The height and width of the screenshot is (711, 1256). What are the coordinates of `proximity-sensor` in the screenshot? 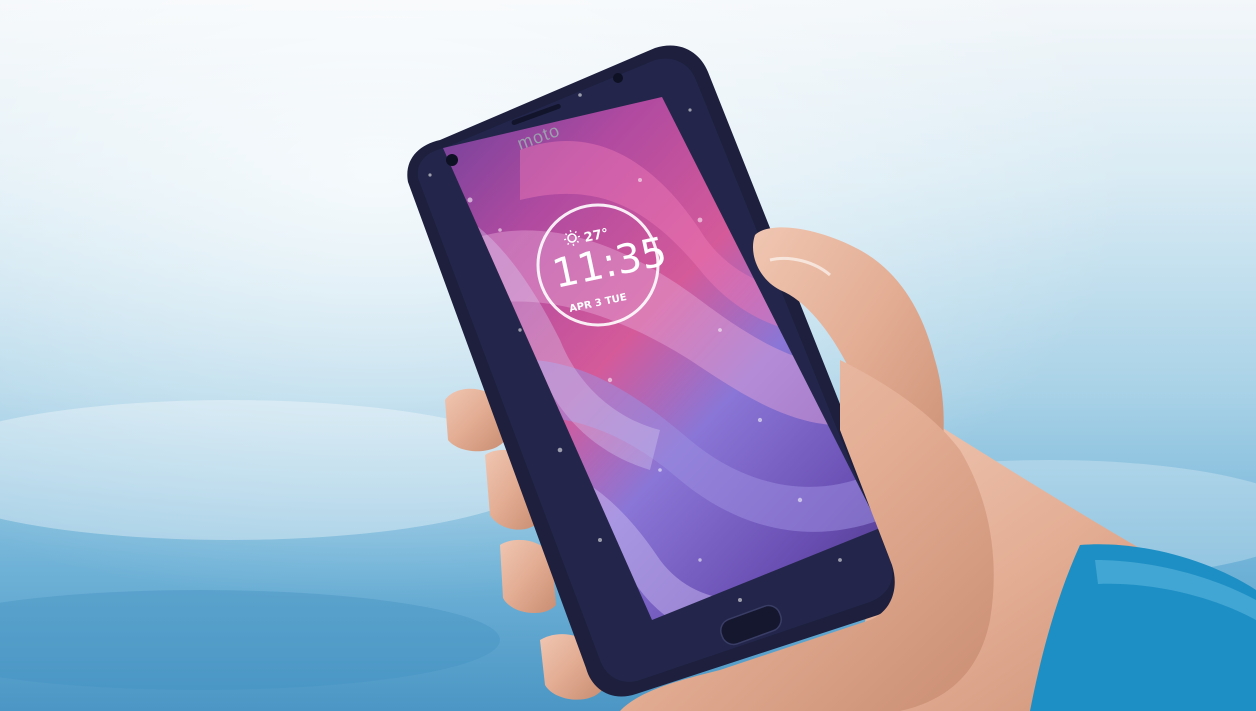 It's located at (618, 78).